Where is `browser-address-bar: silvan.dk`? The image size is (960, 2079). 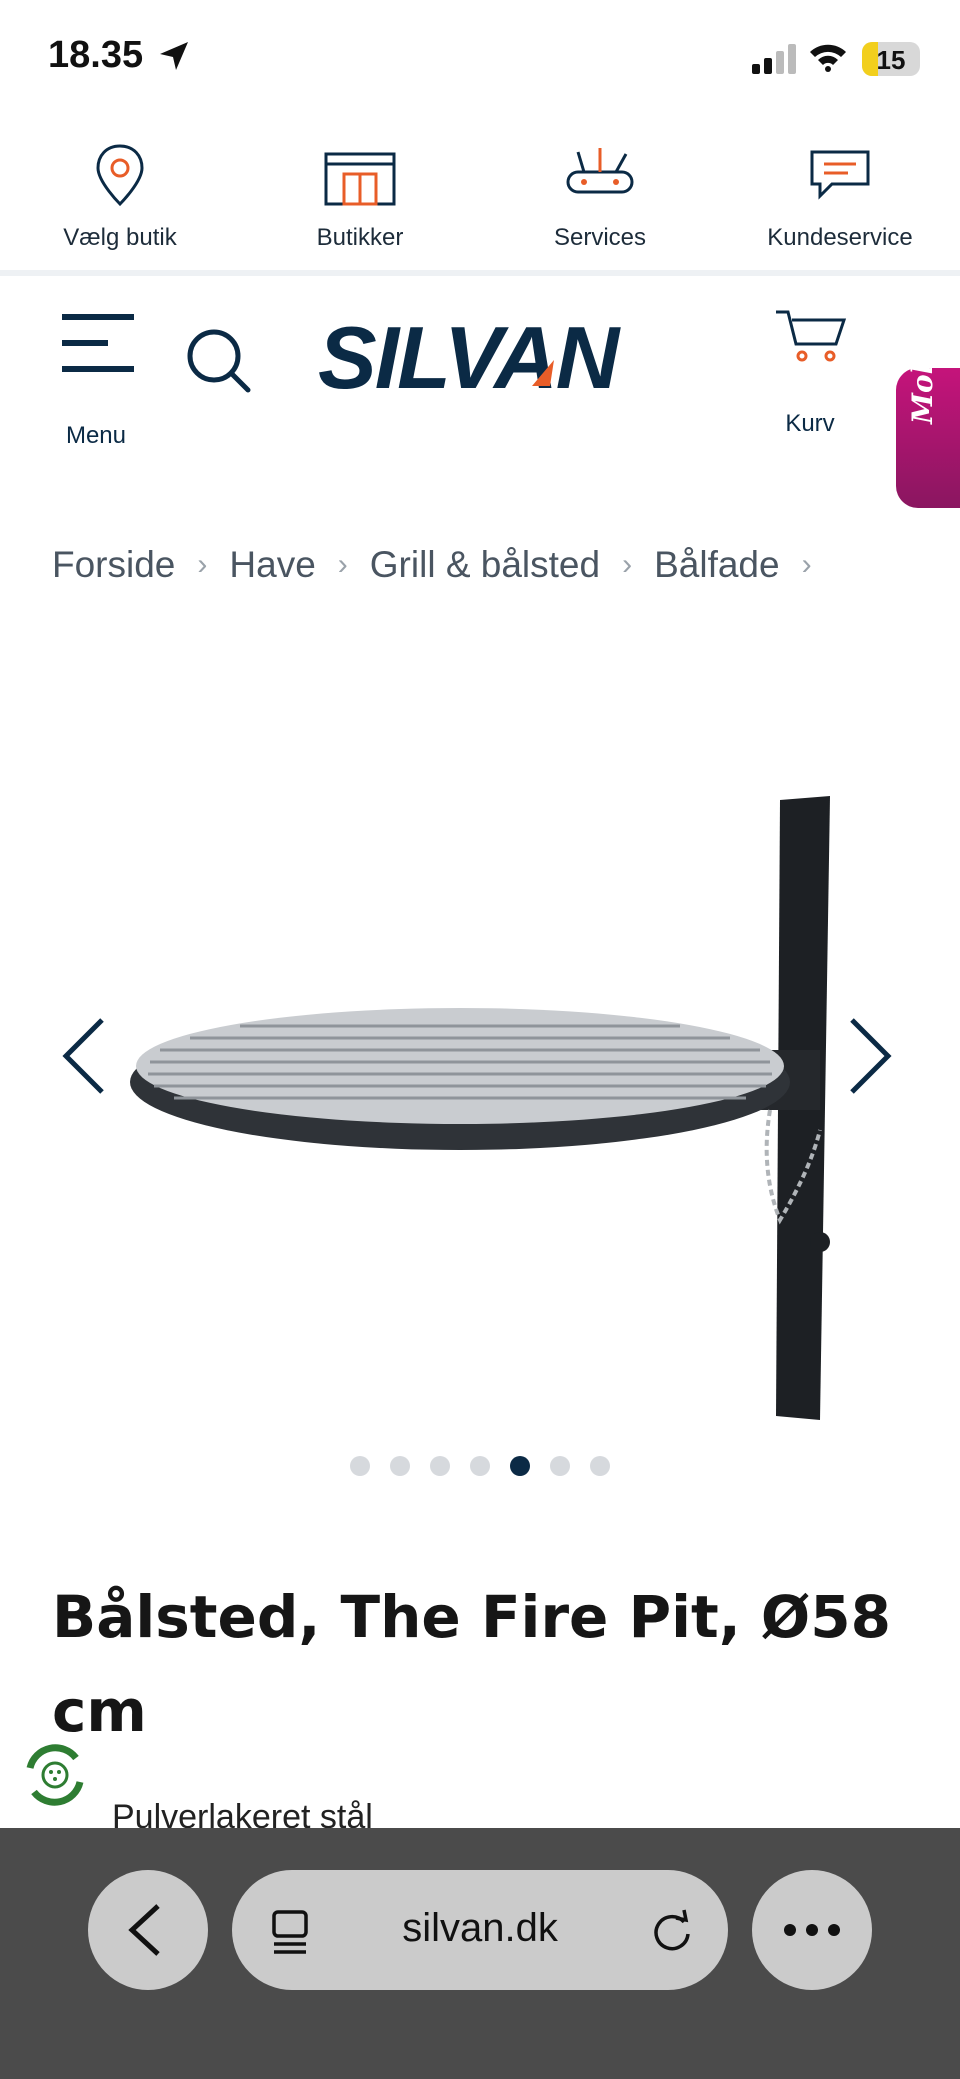 browser-address-bar: silvan.dk is located at coordinates (480, 1930).